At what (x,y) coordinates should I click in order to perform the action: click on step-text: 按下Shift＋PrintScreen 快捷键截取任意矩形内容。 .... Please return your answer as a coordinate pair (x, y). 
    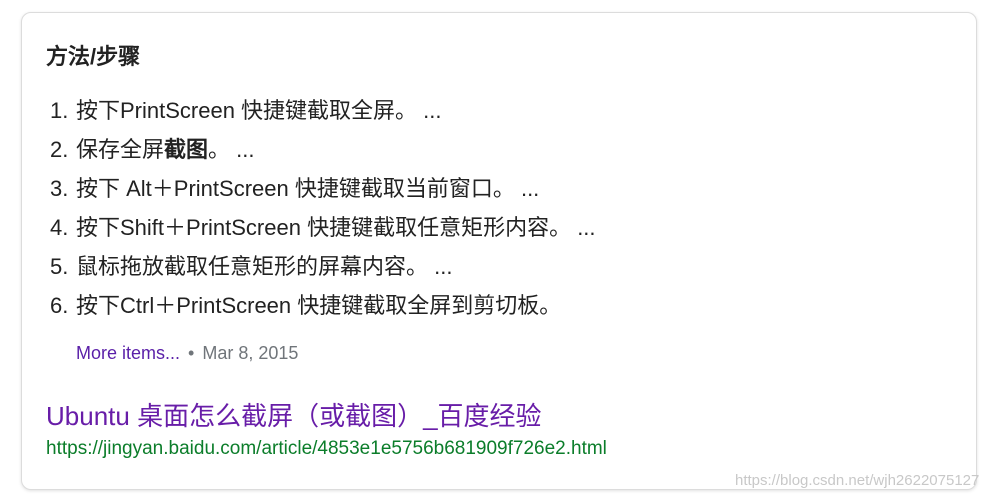
    Looking at the image, I should click on (336, 227).